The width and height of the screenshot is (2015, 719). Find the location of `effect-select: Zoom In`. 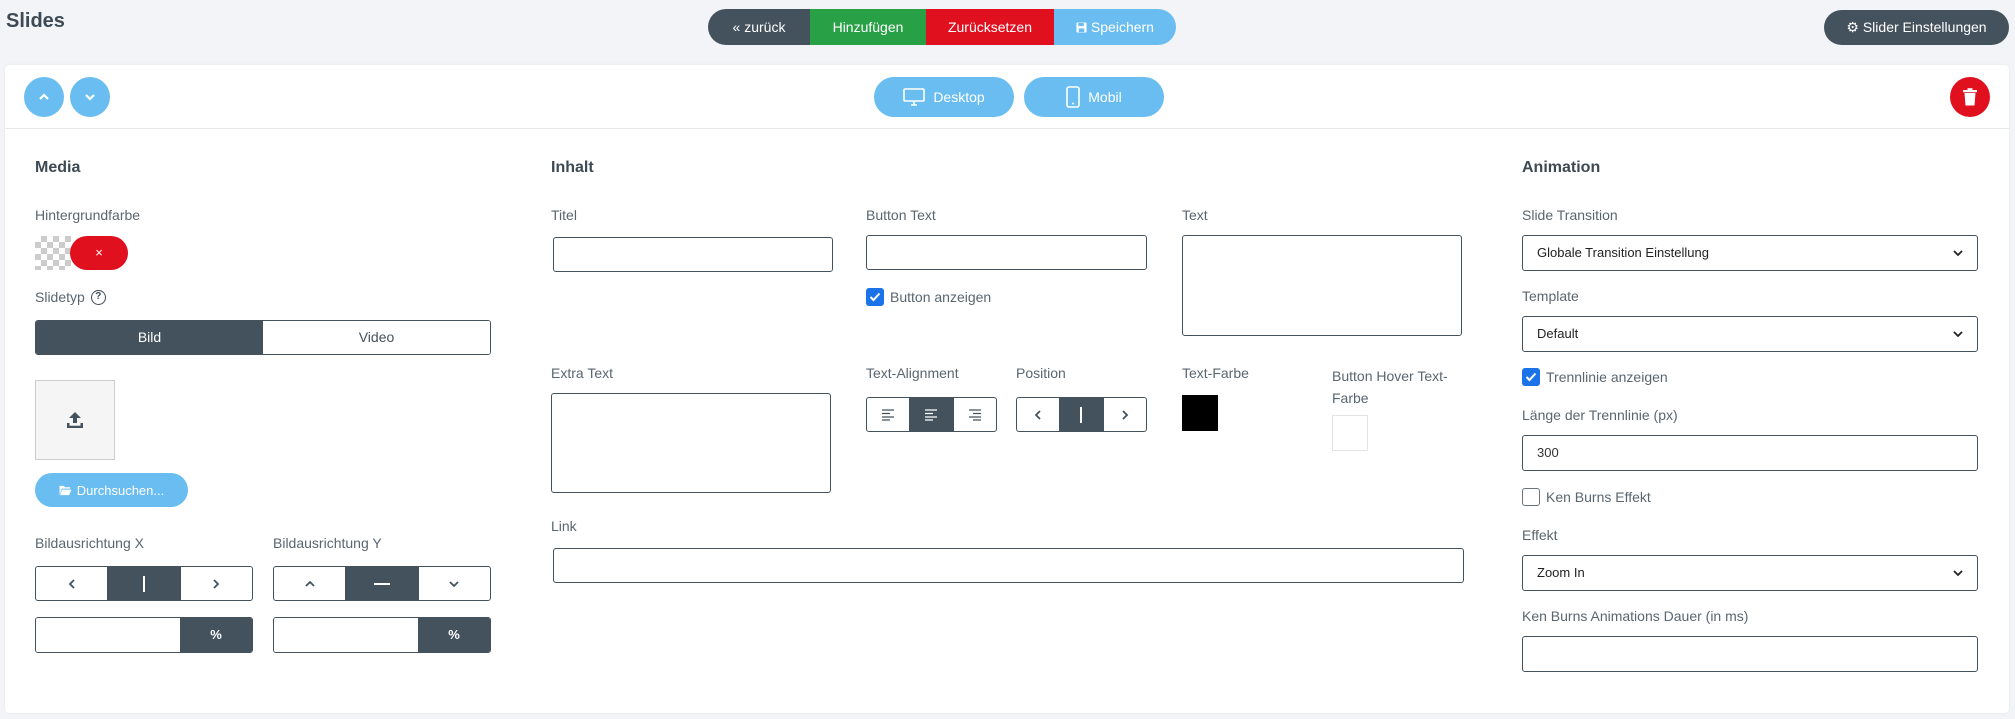

effect-select: Zoom In is located at coordinates (1750, 573).